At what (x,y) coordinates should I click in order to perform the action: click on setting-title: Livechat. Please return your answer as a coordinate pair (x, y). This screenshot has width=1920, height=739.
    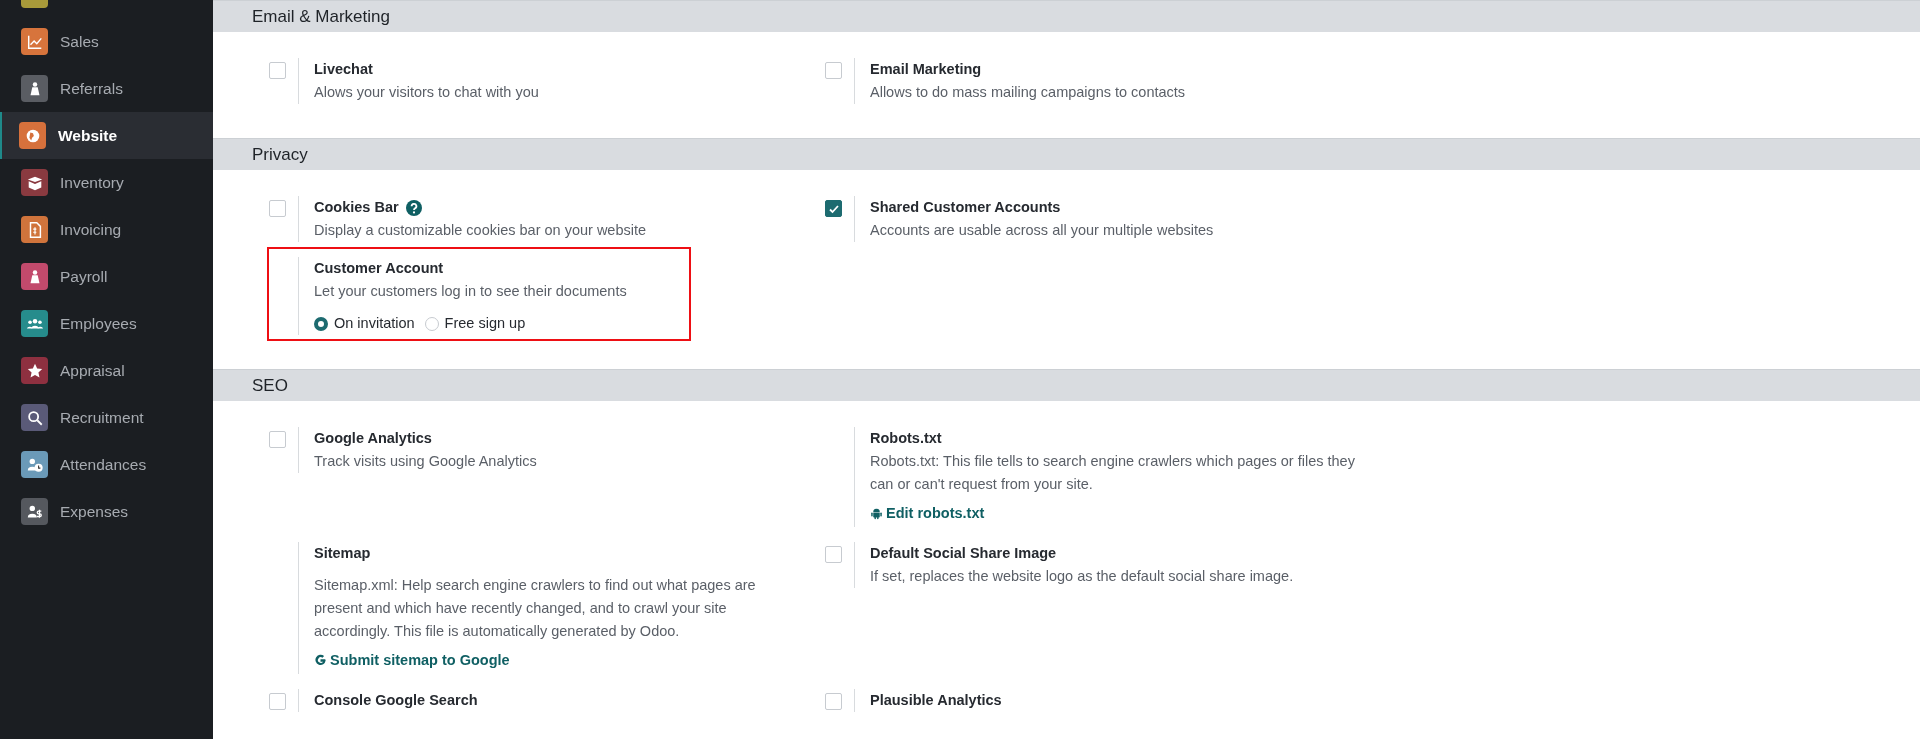
    Looking at the image, I should click on (343, 69).